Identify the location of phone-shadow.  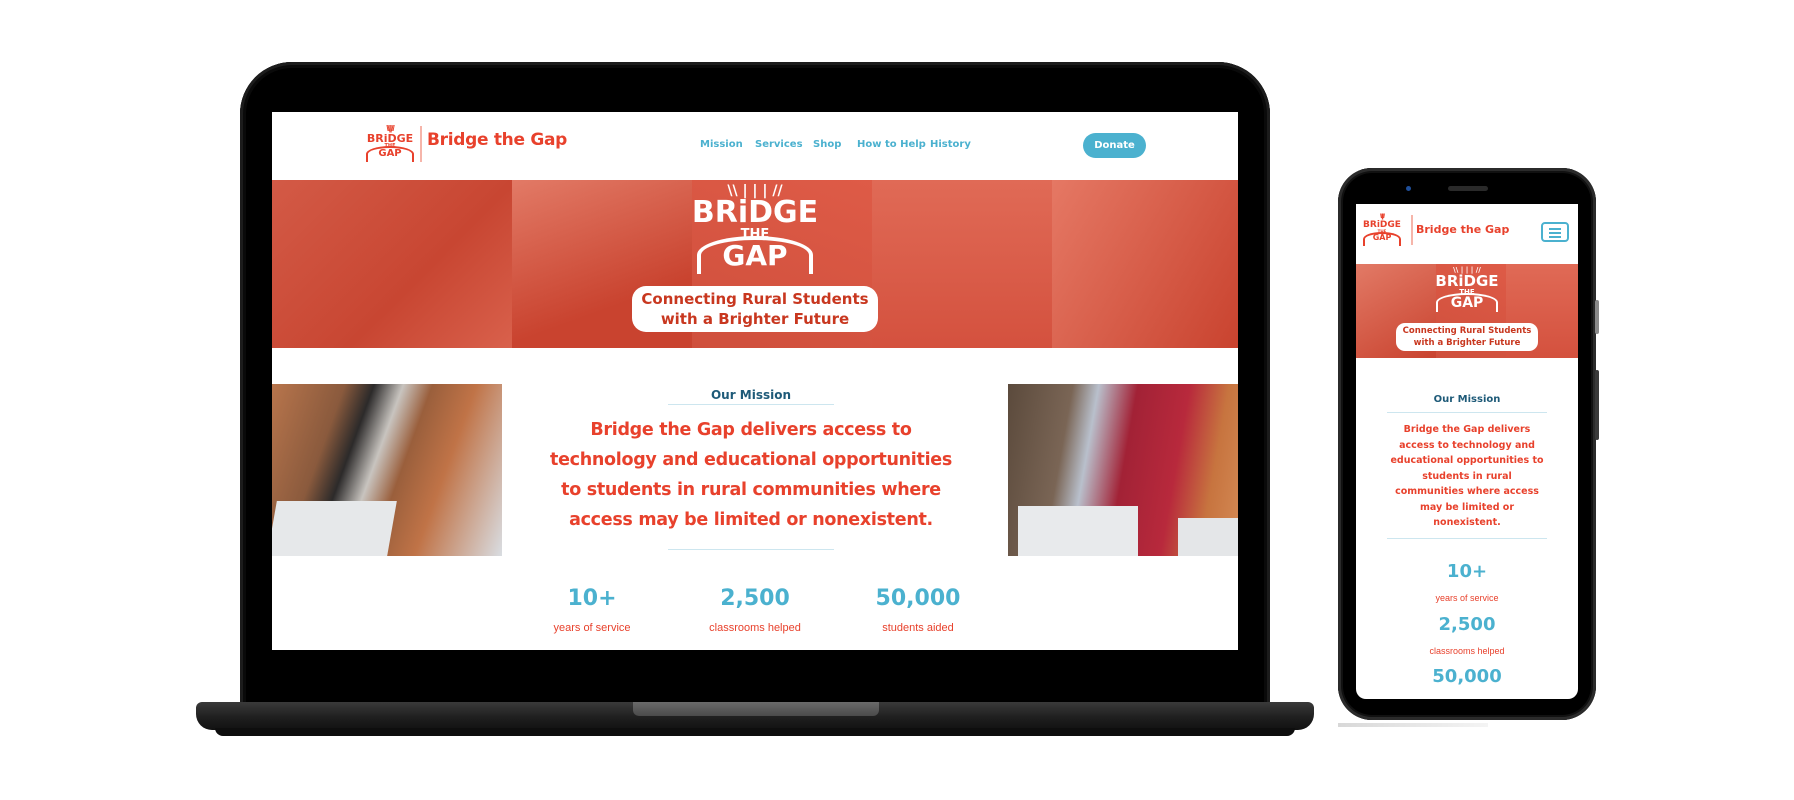
(1413, 725).